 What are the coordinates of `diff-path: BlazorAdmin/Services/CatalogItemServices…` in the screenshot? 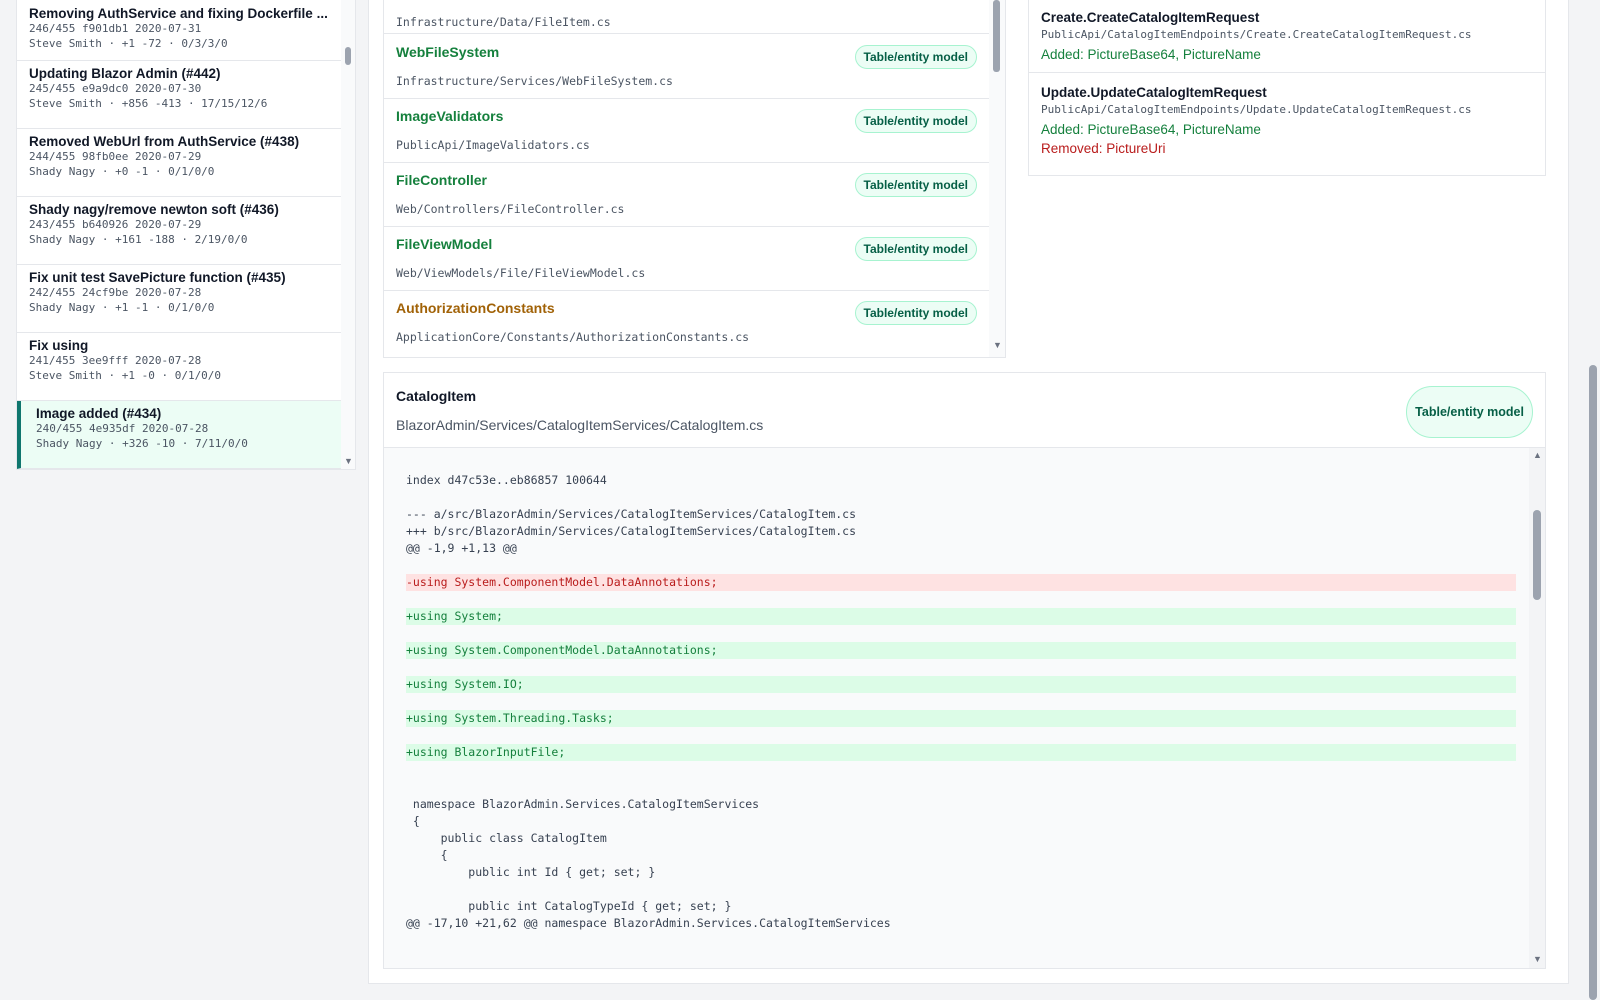 It's located at (580, 425).